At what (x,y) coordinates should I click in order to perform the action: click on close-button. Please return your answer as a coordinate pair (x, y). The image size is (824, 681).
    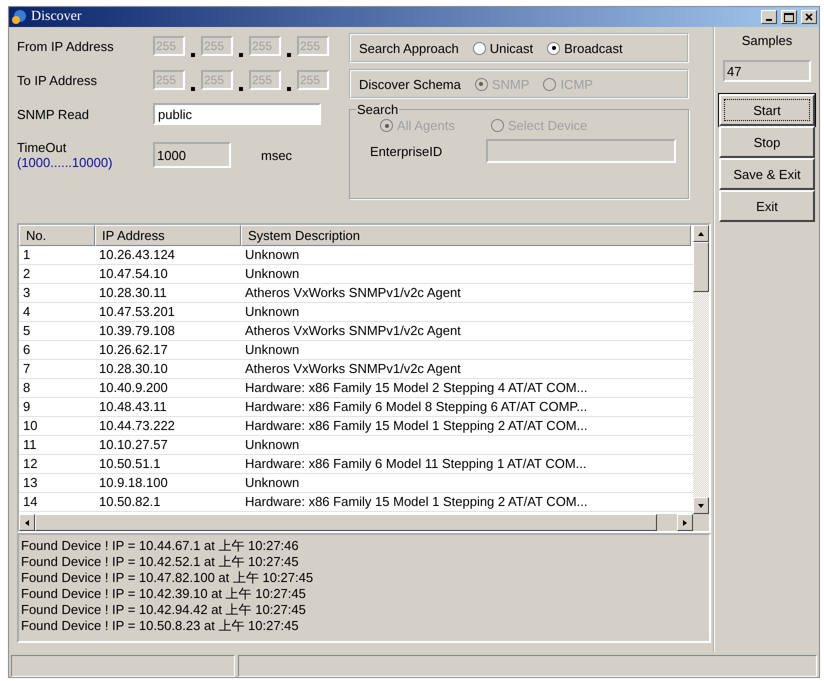
    Looking at the image, I should click on (809, 17).